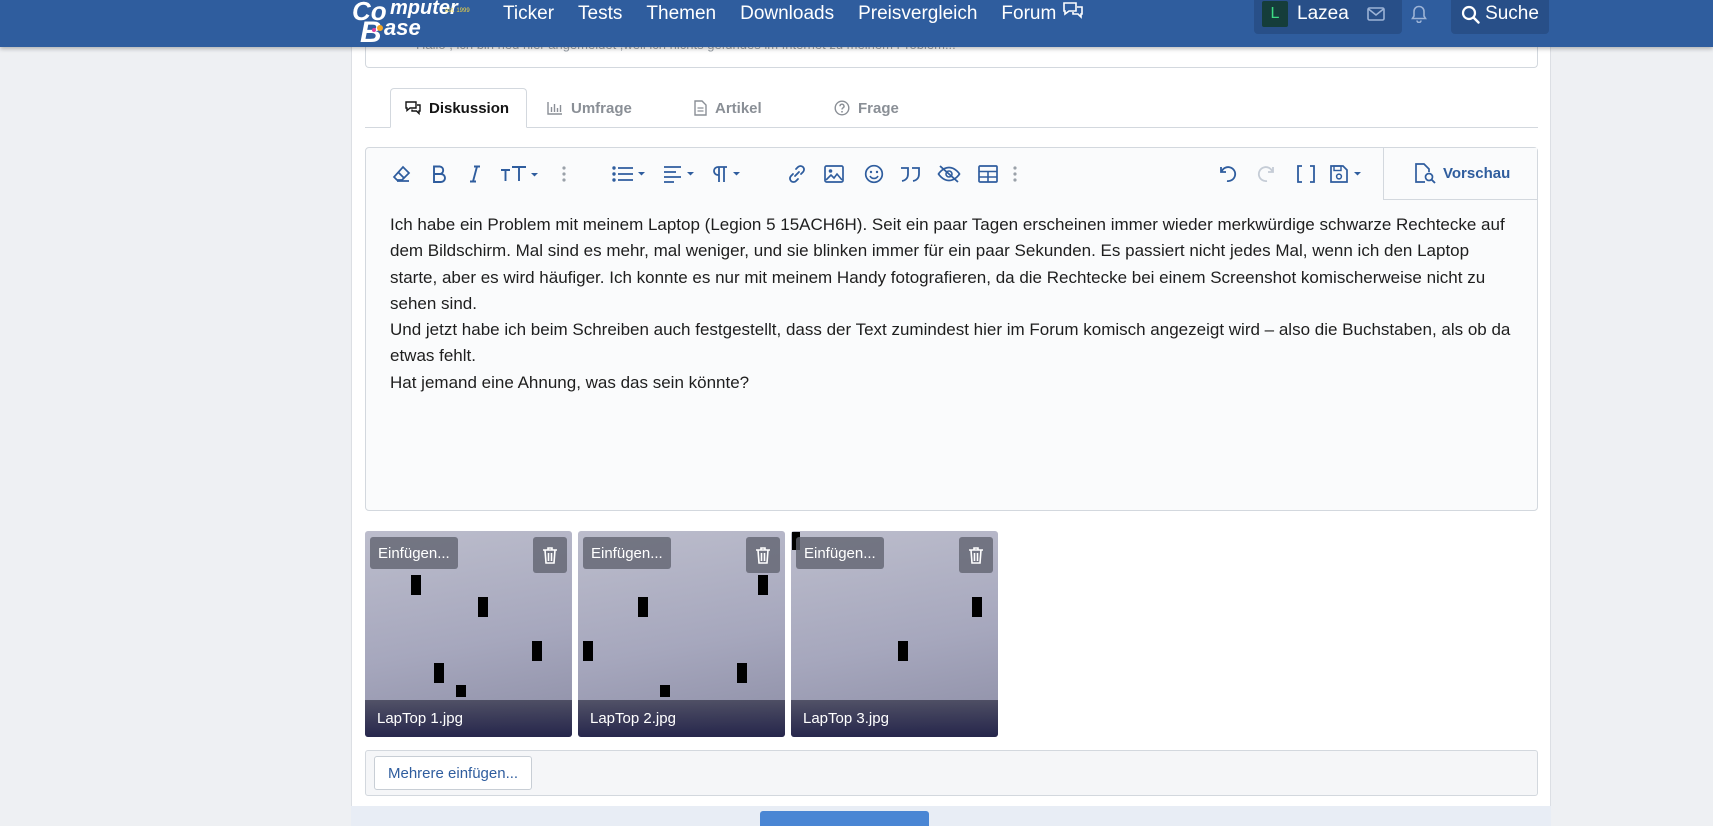 This screenshot has height=826, width=1713. I want to click on bell-icon, so click(1419, 14).